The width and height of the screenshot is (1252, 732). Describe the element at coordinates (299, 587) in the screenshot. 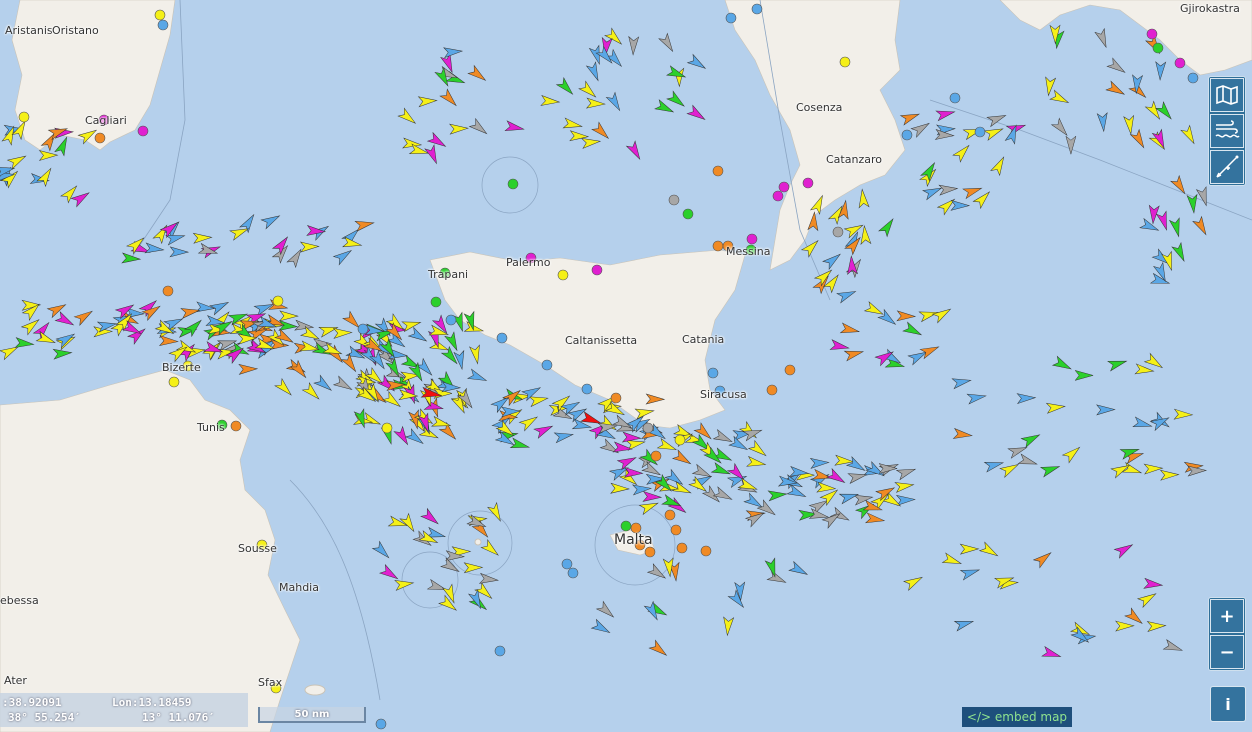

I see `place-mahdia: Mahdia` at that location.